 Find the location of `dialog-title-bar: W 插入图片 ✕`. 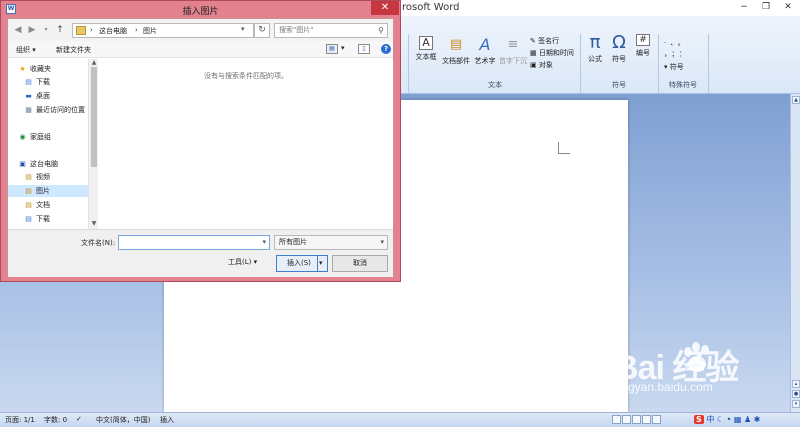

dialog-title-bar: W 插入图片 ✕ is located at coordinates (200, 9).